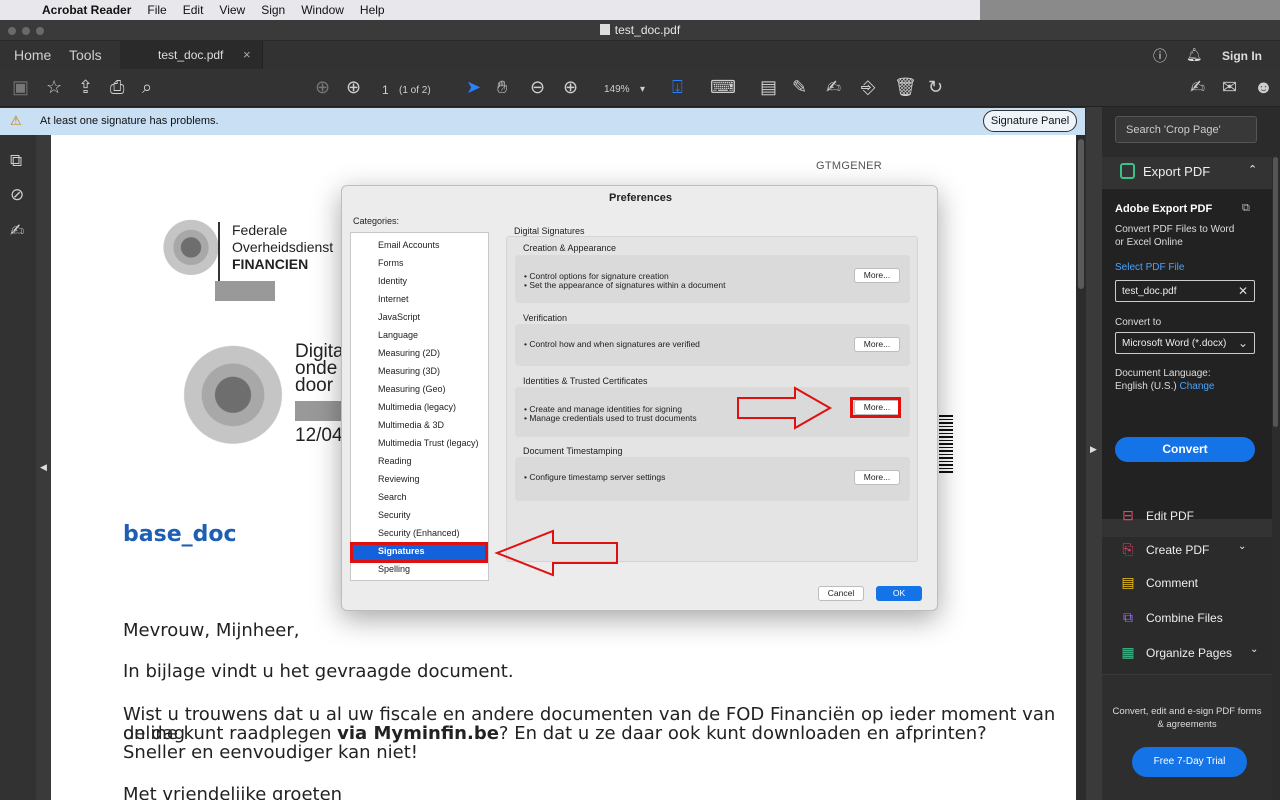 Image resolution: width=1280 pixels, height=800 pixels. Describe the element at coordinates (1186, 129) in the screenshot. I see `tools-search-input: Search 'Crop Page'` at that location.